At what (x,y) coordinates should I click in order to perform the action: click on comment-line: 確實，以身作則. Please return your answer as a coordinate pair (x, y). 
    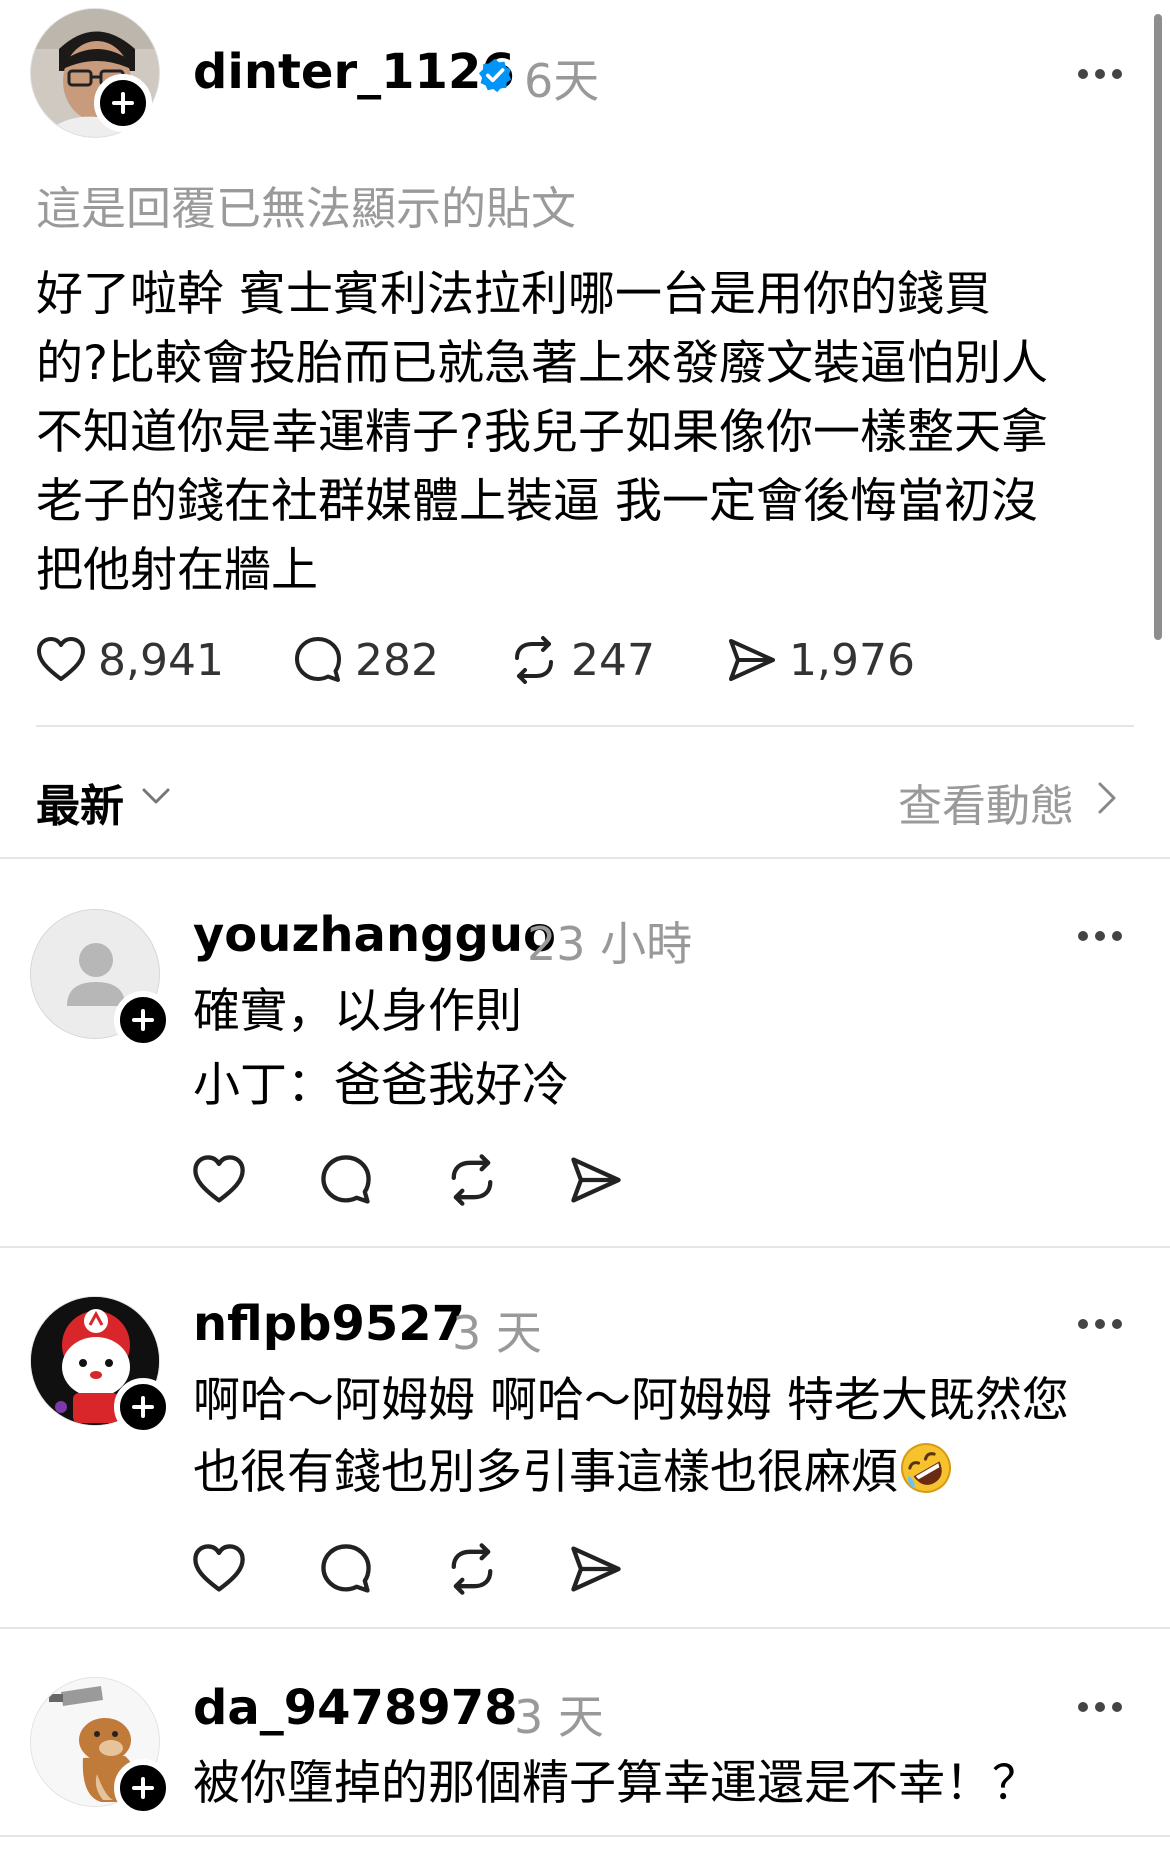
    Looking at the image, I should click on (357, 1011).